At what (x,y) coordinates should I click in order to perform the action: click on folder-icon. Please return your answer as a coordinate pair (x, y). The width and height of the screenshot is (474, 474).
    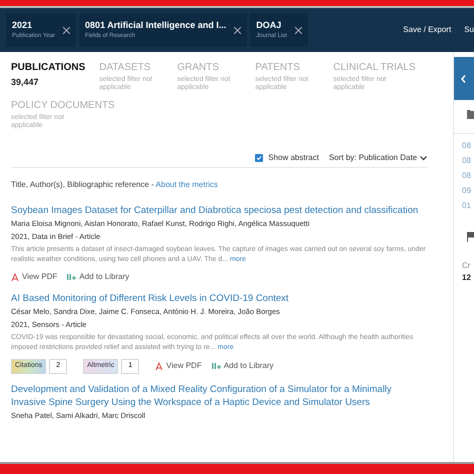
    Looking at the image, I should click on (470, 114).